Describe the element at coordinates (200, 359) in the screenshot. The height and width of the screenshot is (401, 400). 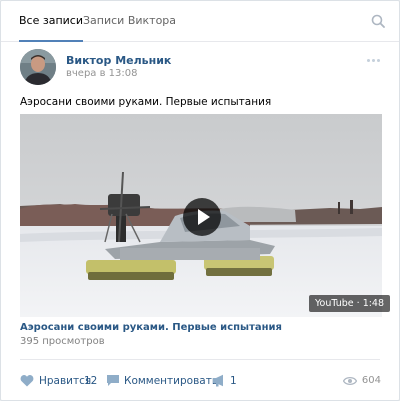
I see `divider` at that location.